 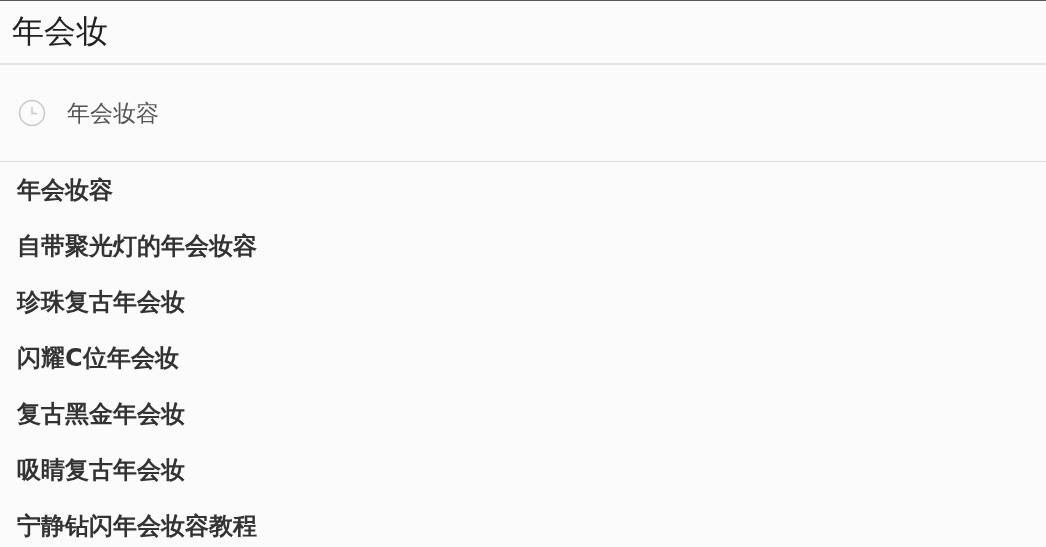 What do you see at coordinates (101, 302) in the screenshot?
I see `suggestion-item: 珍珠复古年会妆` at bounding box center [101, 302].